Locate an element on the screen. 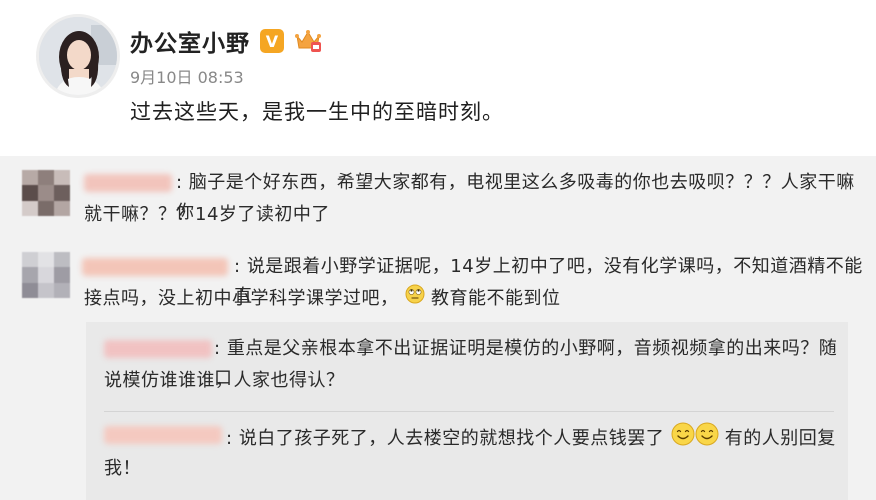 Image resolution: width=876 pixels, height=500 pixels. reply-line1-part1: 说白了孩子死了，人去楼空的就想找个人要点钱罢了 is located at coordinates (451, 438).